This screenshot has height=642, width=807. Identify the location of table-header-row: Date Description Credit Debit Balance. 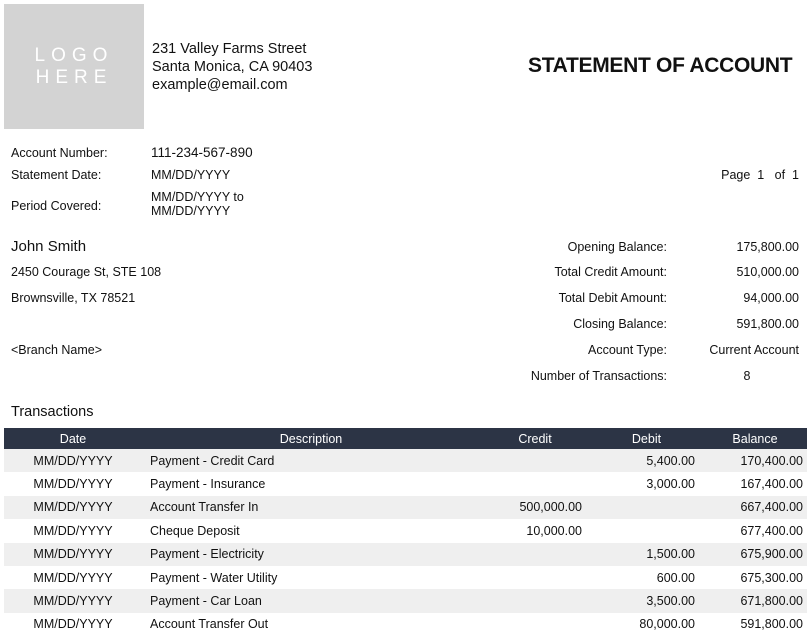
(405, 438).